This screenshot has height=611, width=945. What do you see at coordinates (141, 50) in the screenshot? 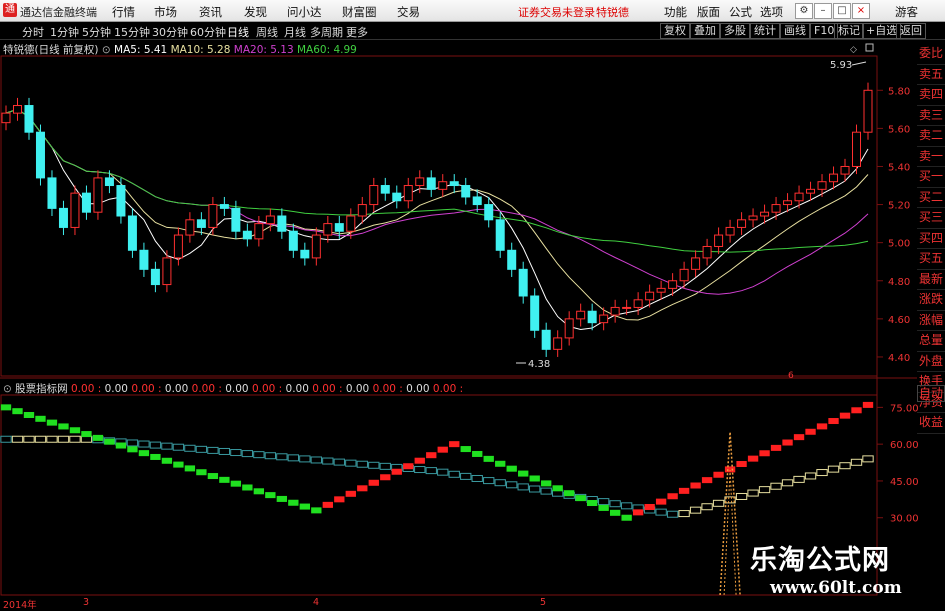
I see `ma5-label: MA5: 5.41` at bounding box center [141, 50].